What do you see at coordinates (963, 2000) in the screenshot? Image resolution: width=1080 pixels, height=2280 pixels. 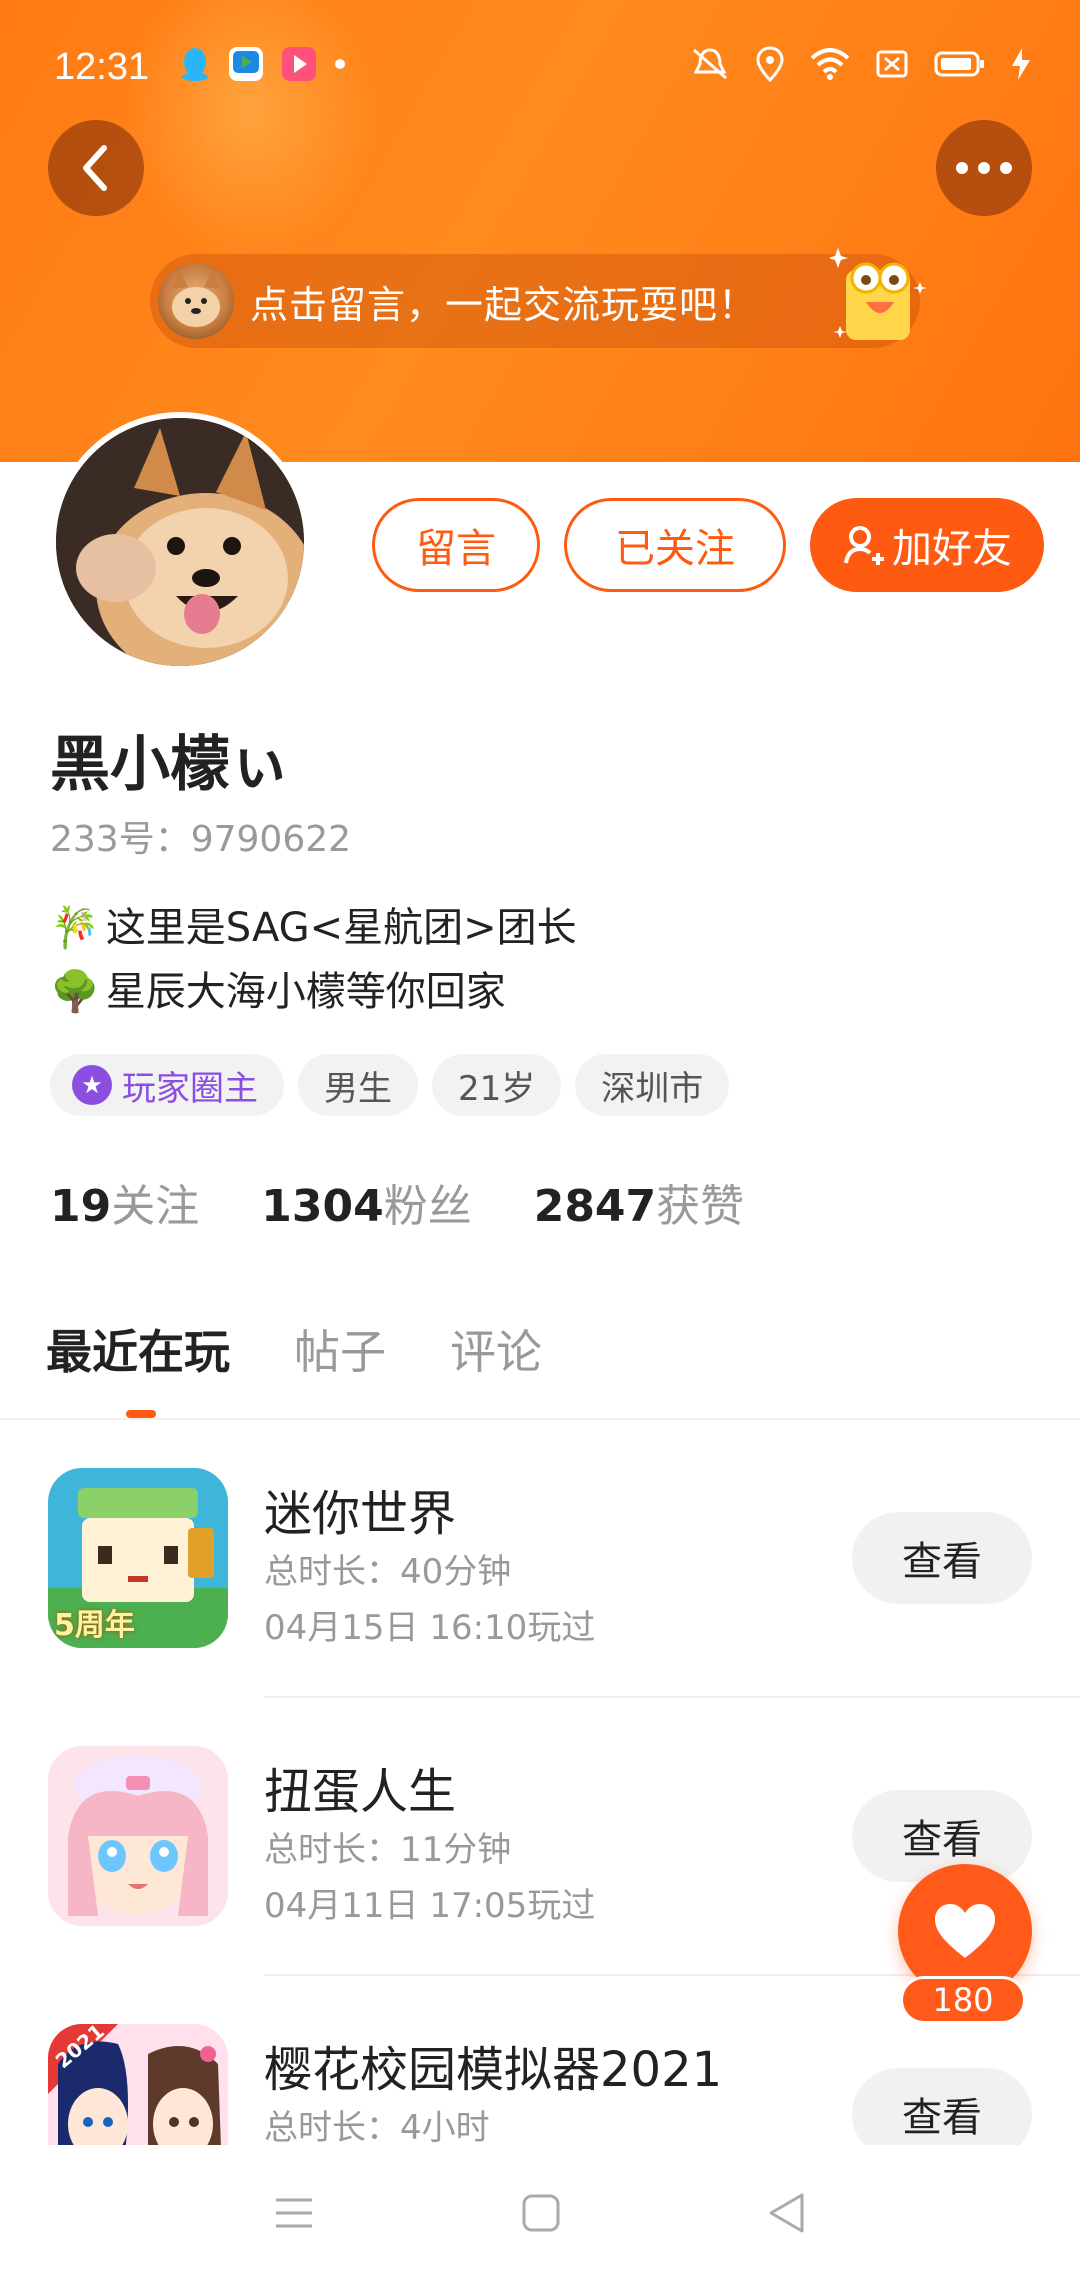 I see `like-count: 180` at bounding box center [963, 2000].